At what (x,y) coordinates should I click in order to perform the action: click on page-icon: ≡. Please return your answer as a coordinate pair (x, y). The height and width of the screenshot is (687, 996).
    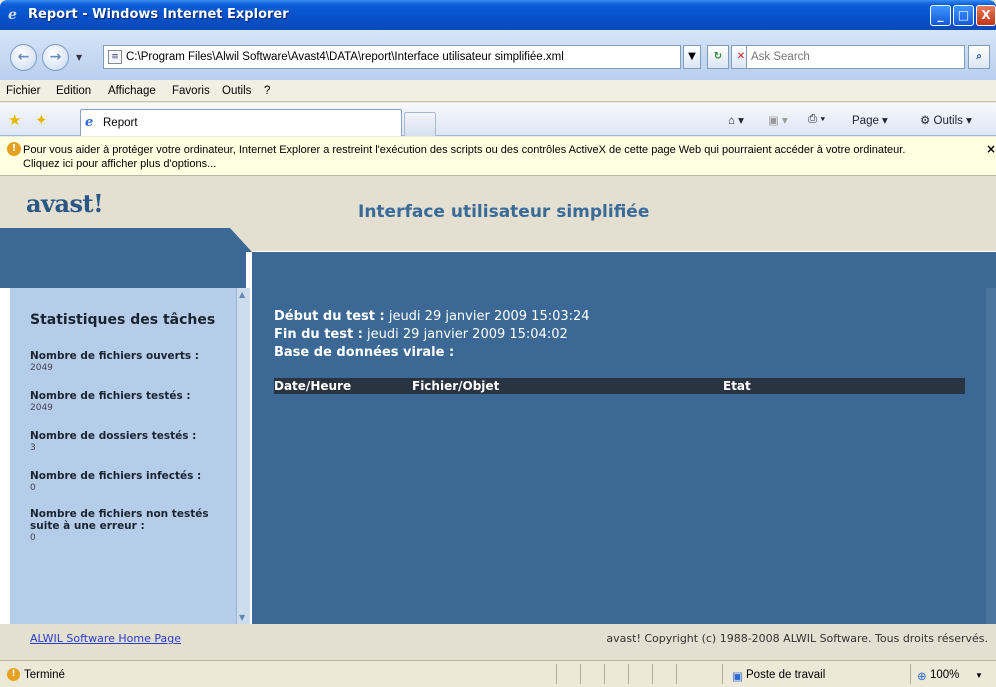
    Looking at the image, I should click on (115, 57).